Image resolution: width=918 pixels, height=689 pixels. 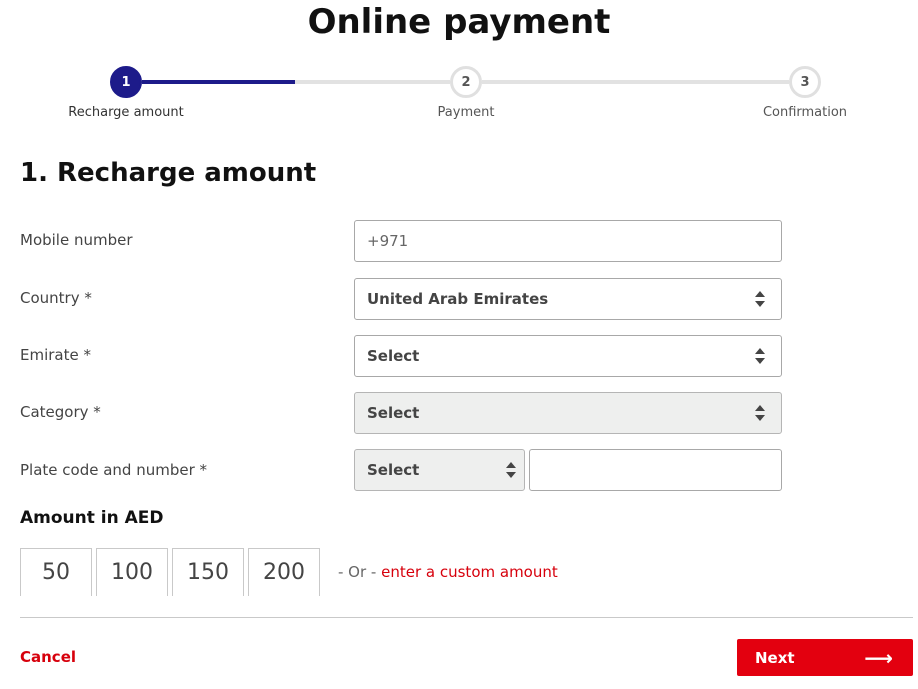 What do you see at coordinates (458, 299) in the screenshot?
I see `country-select-value: United Arab Emirates` at bounding box center [458, 299].